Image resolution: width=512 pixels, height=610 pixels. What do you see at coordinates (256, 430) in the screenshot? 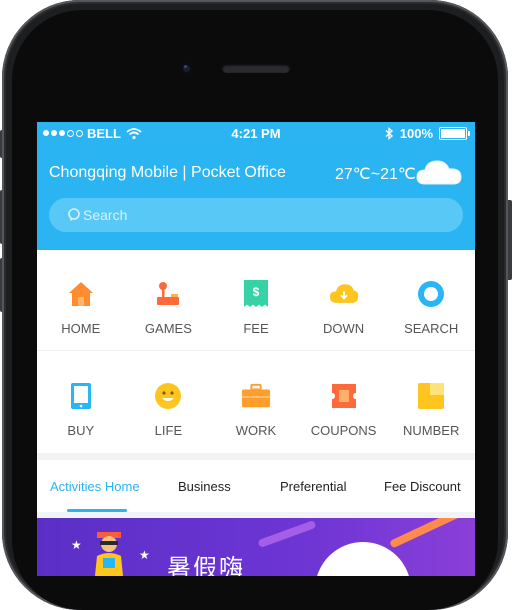
I see `shortcut-label: WORK` at bounding box center [256, 430].